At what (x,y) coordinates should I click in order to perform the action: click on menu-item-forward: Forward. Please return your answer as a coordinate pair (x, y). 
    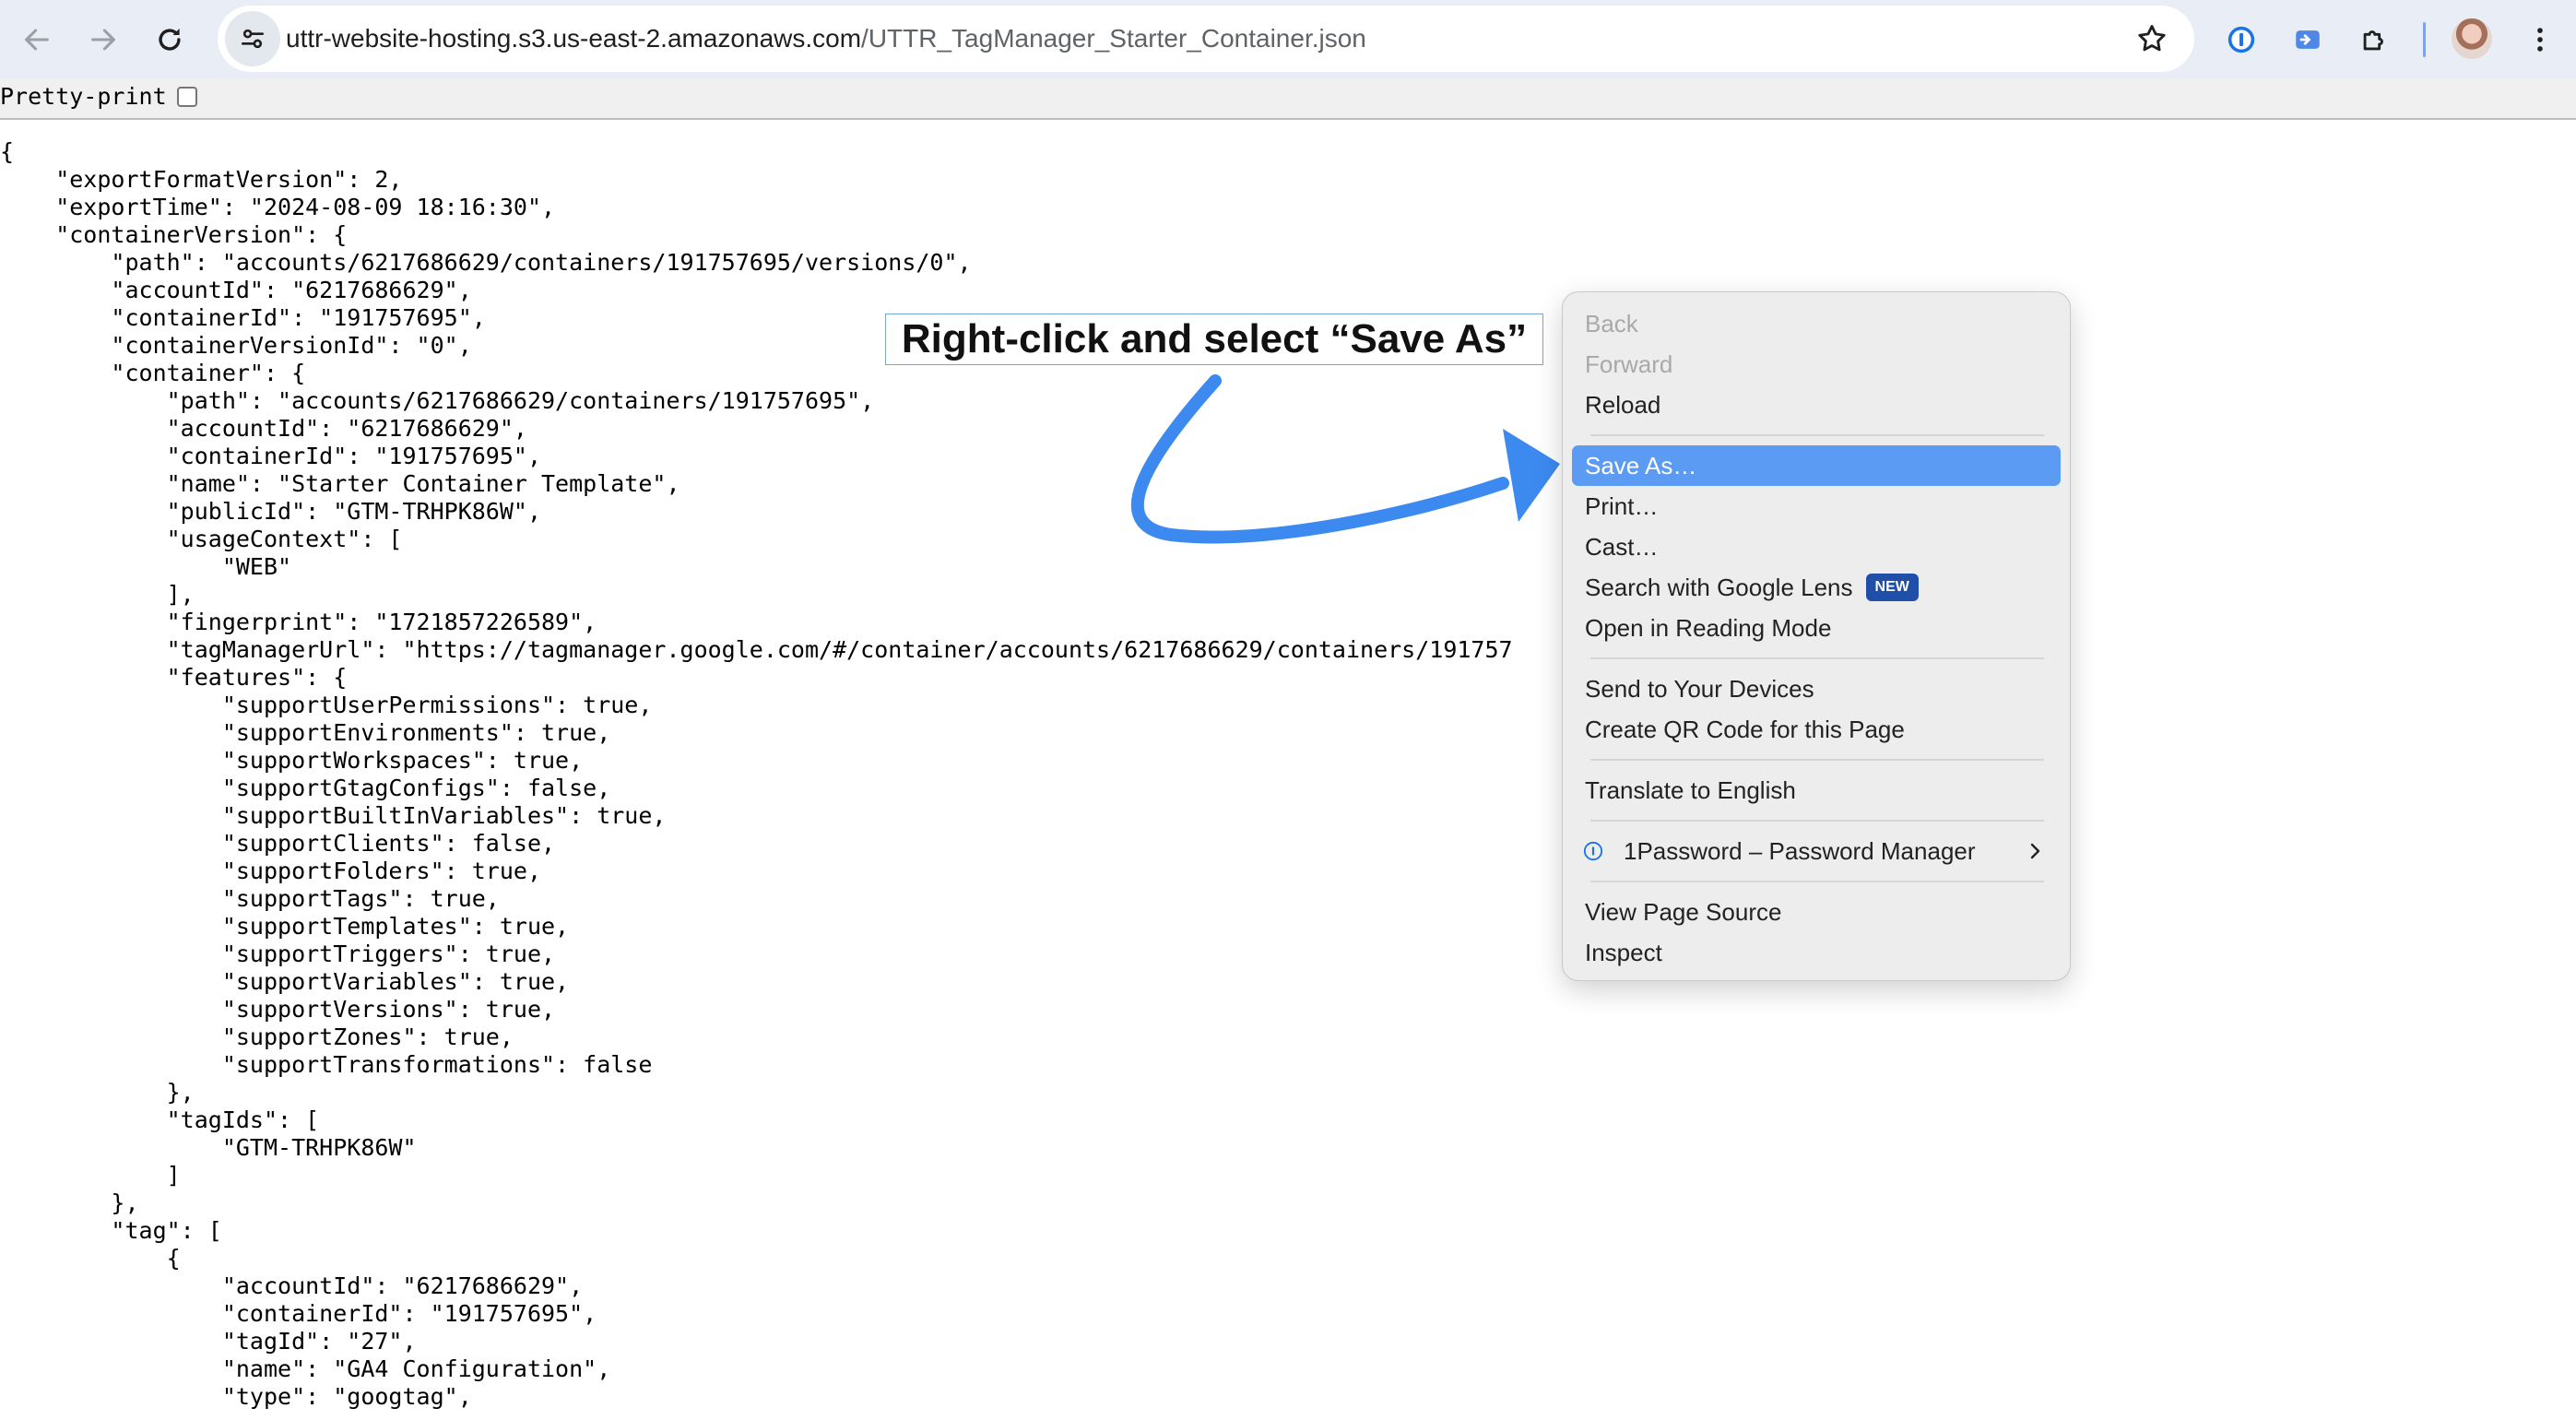
    Looking at the image, I should click on (1816, 365).